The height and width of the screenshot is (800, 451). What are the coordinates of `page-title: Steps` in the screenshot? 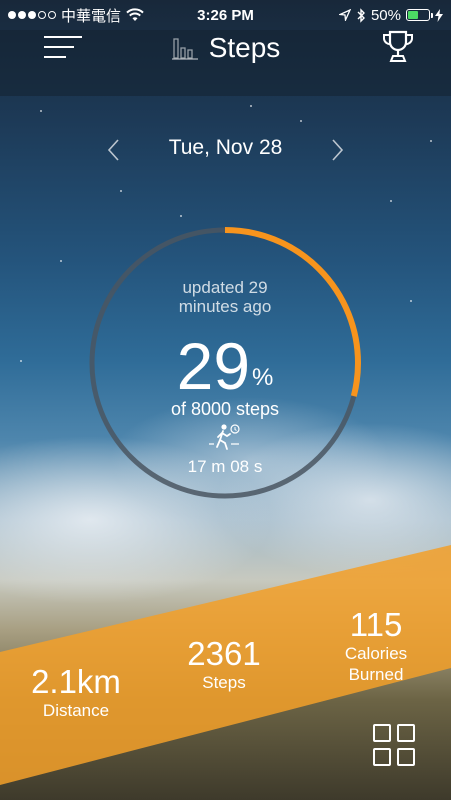 It's located at (244, 47).